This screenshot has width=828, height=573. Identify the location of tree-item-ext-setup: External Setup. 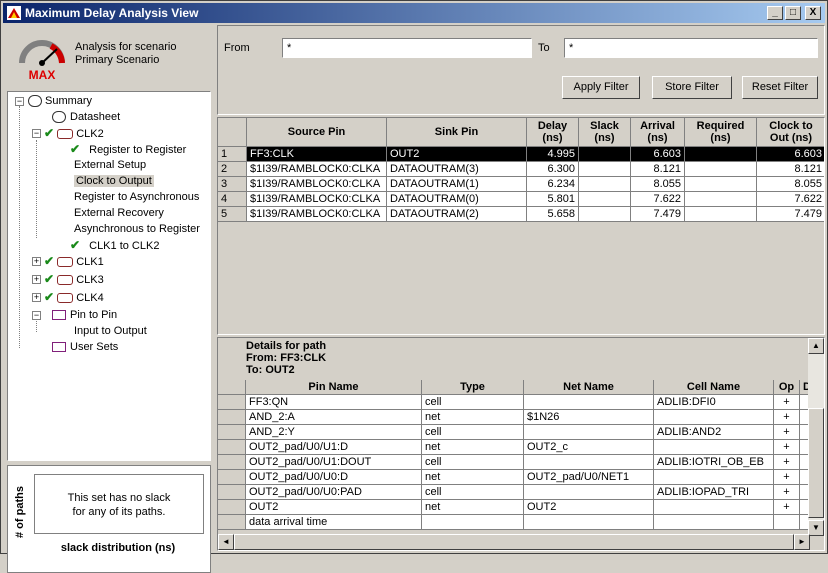
(110, 165).